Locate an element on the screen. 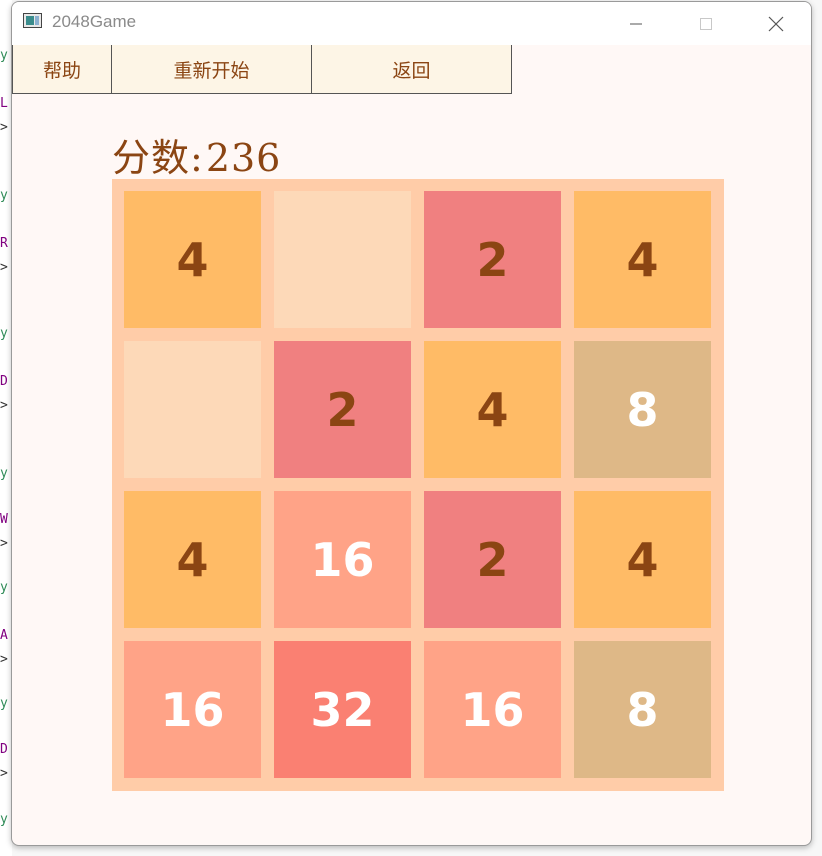 This screenshot has height=856, width=822. minimize-icon is located at coordinates (636, 23).